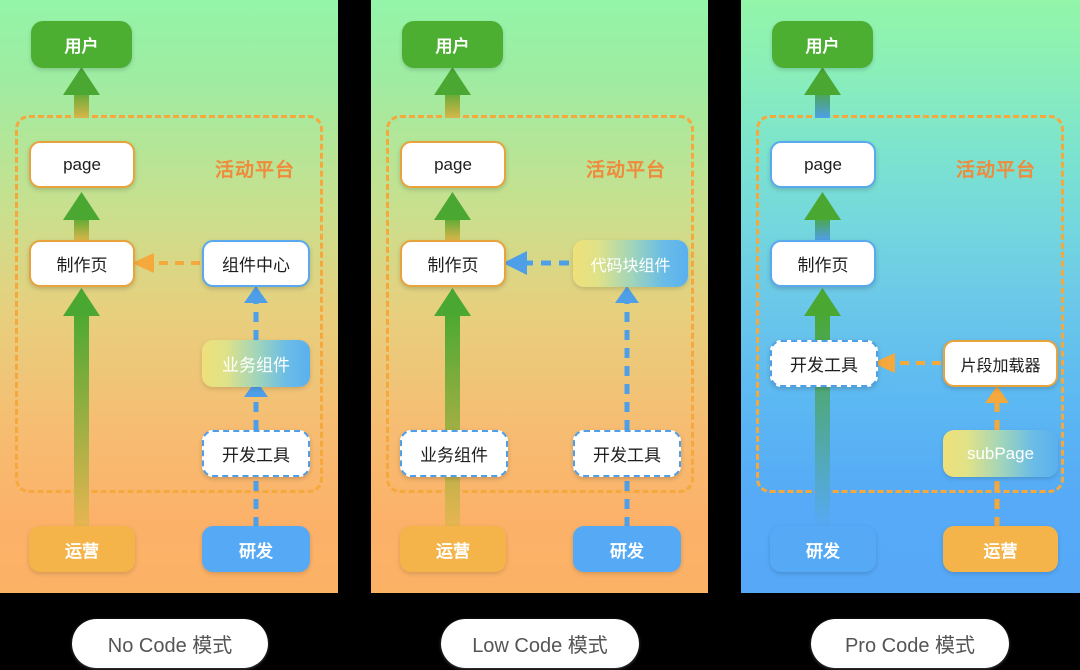 The width and height of the screenshot is (1080, 670). What do you see at coordinates (823, 549) in the screenshot?
I see `node-role-dev-pro-code: 研发` at bounding box center [823, 549].